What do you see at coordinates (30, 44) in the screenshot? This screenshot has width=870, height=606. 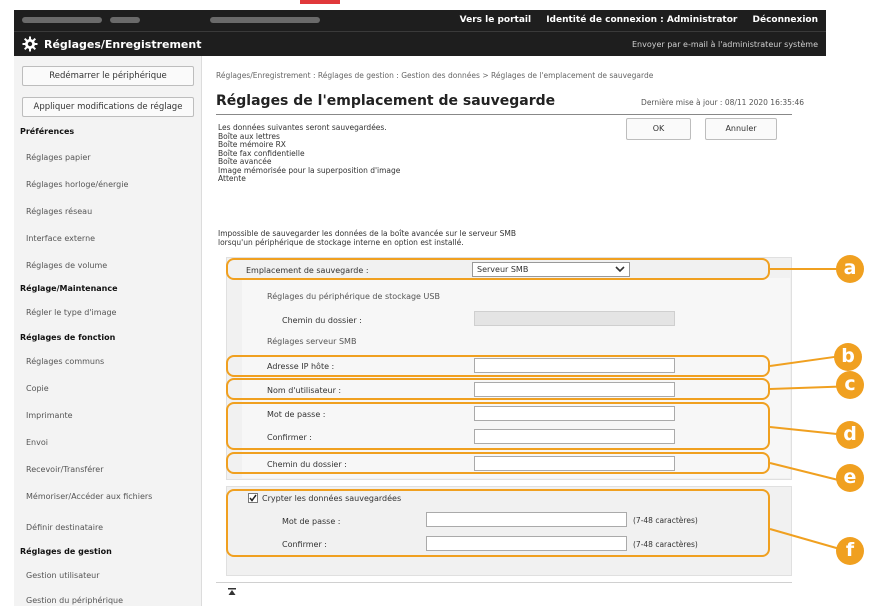 I see `gear-icon` at bounding box center [30, 44].